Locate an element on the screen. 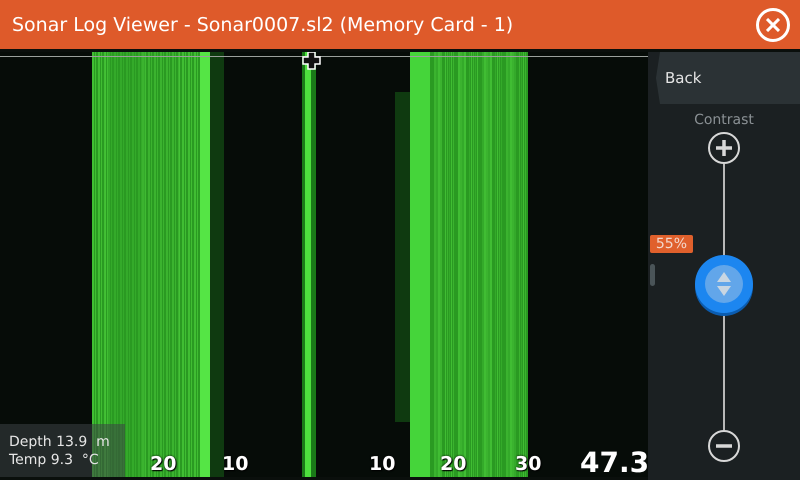 The image size is (800, 480). plus-icon is located at coordinates (724, 148).